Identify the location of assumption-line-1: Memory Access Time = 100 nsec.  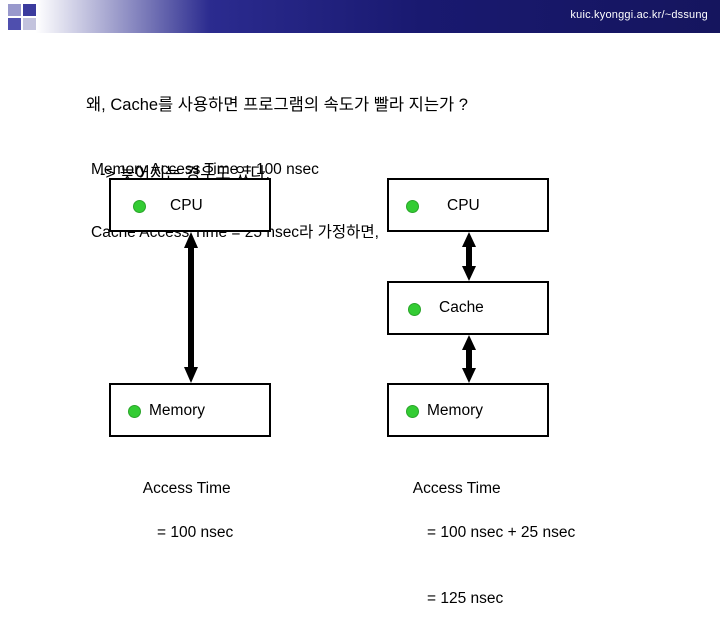
(205, 169).